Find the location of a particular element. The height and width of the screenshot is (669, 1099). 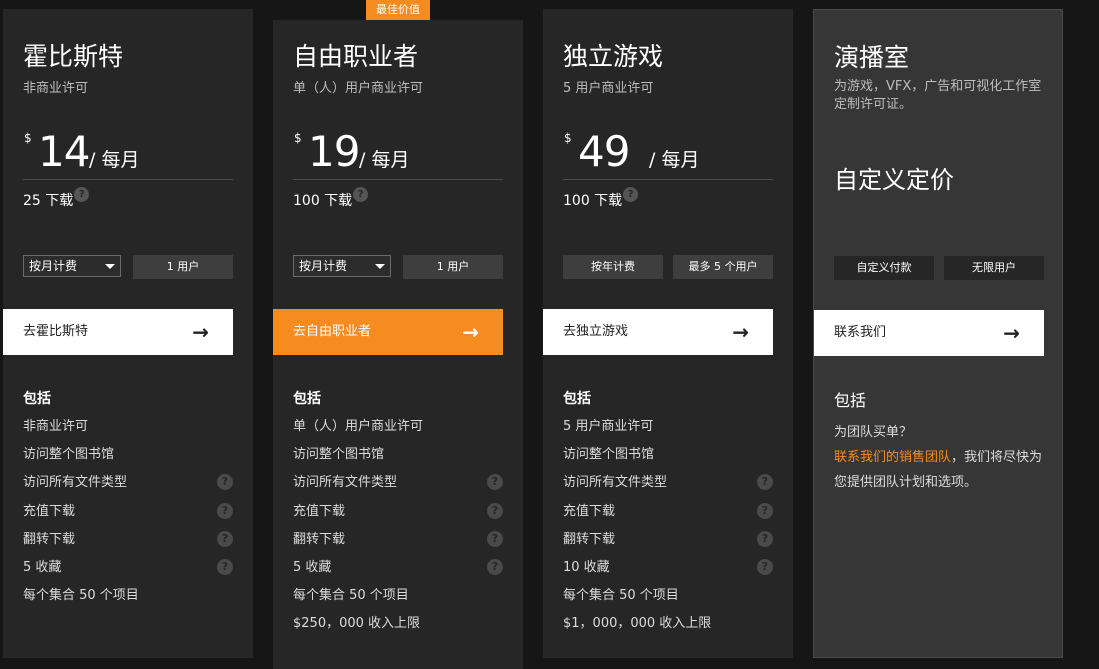

team-info: 为团队买单？ 联系我们的销售团队，我们将尽快为您提供团队计划和选项。 is located at coordinates (941, 457).